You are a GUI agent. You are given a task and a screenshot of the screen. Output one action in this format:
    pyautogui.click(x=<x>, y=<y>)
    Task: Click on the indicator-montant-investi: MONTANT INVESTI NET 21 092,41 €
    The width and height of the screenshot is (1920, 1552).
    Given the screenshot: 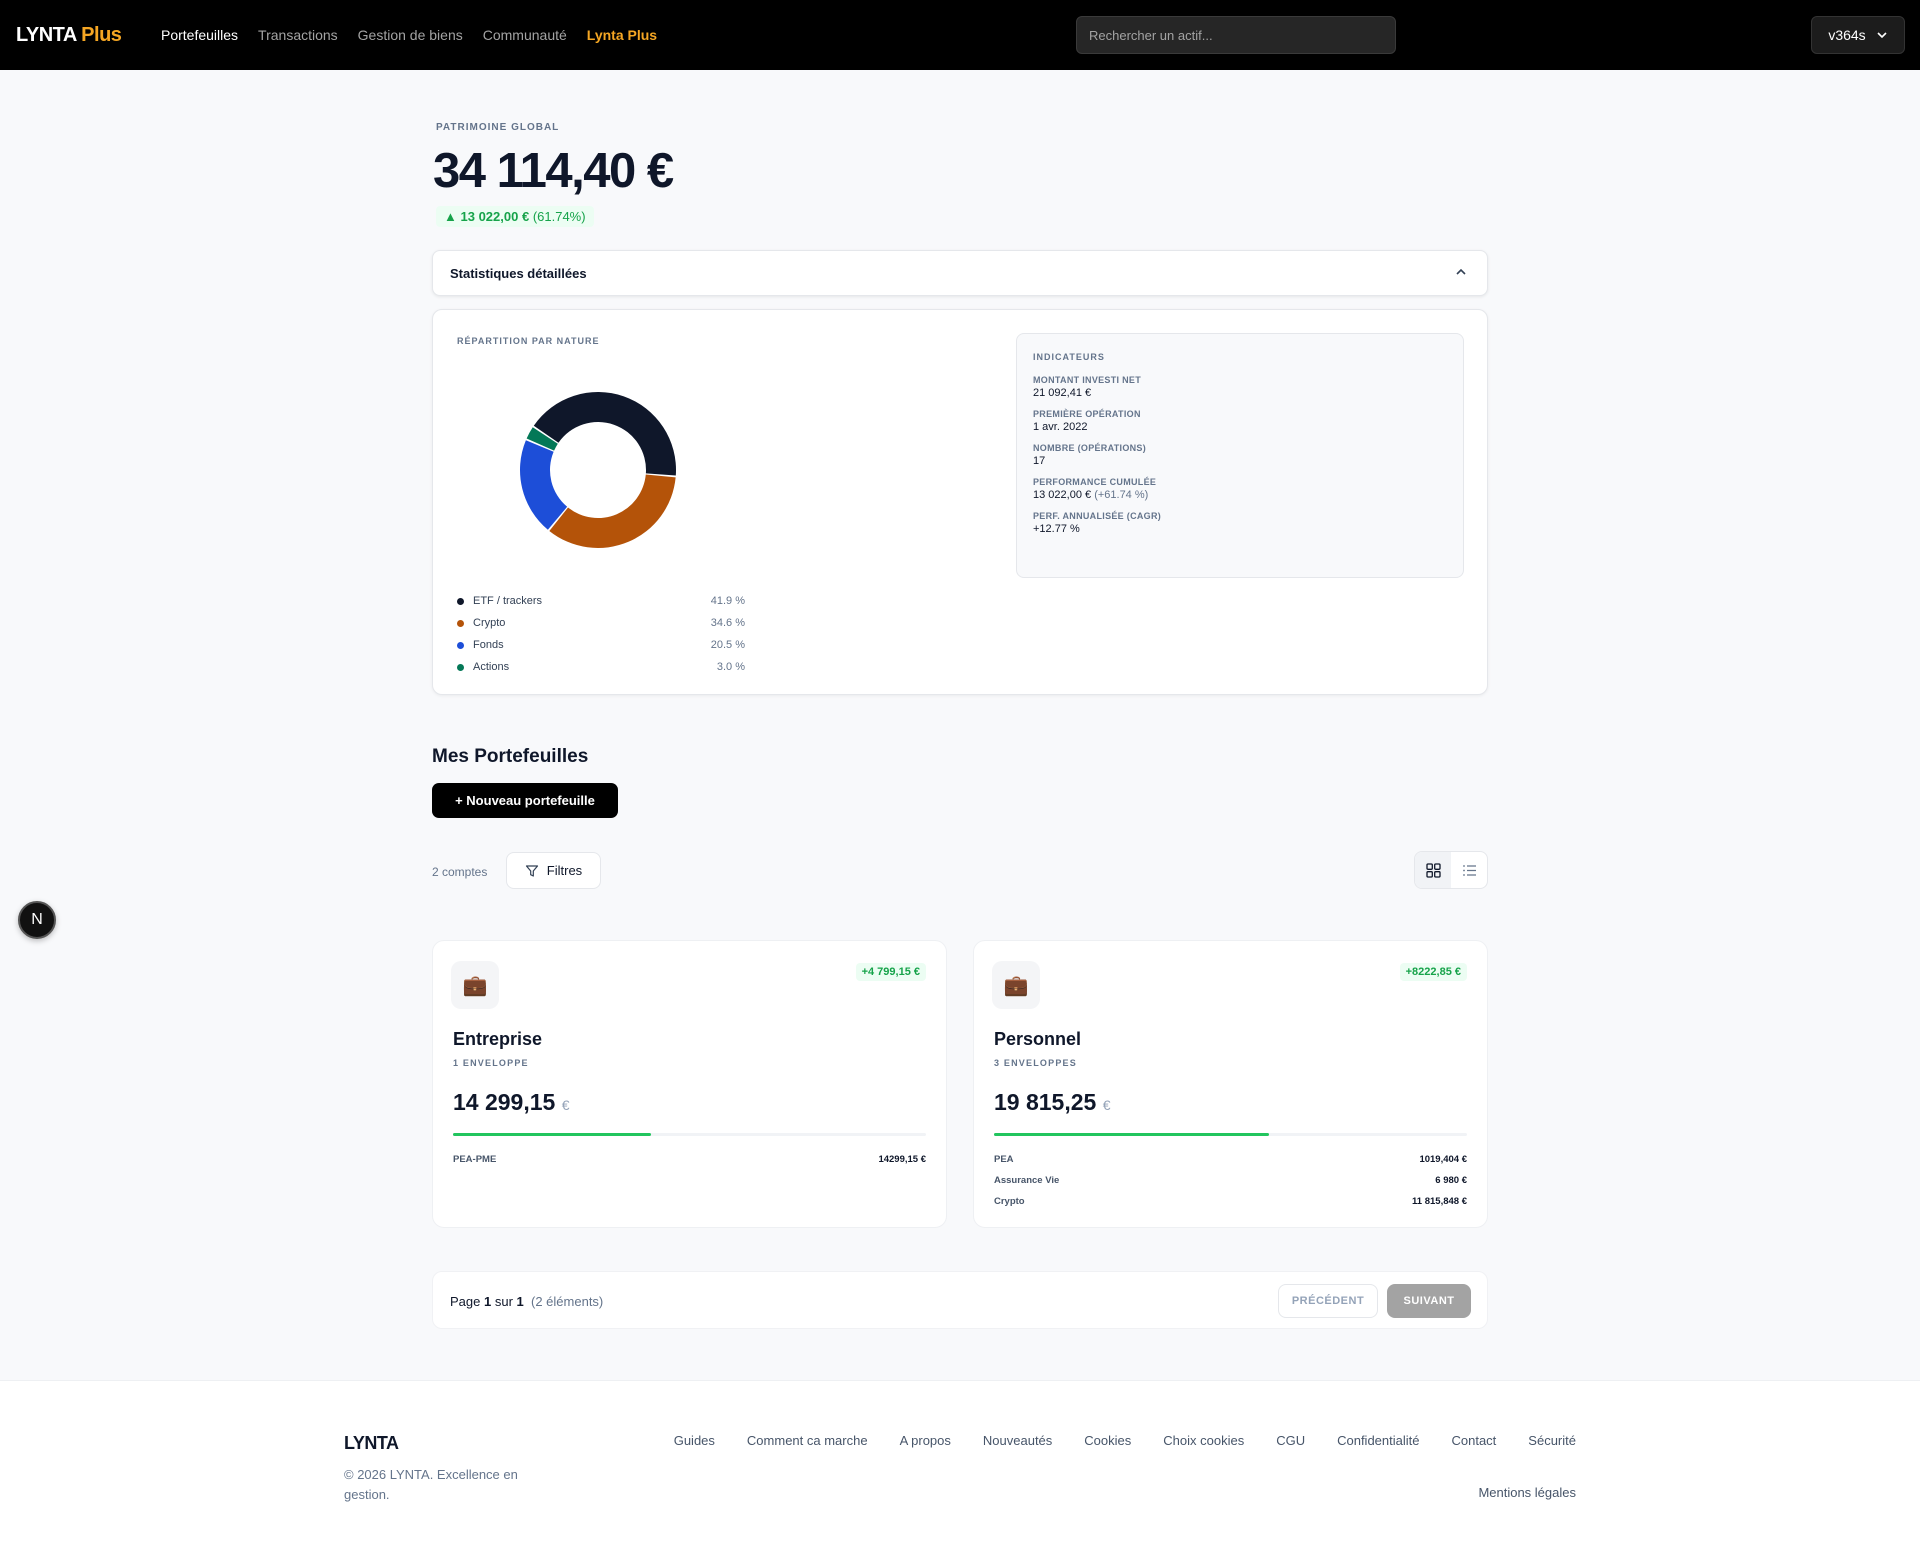 What is the action you would take?
    pyautogui.click(x=1240, y=387)
    